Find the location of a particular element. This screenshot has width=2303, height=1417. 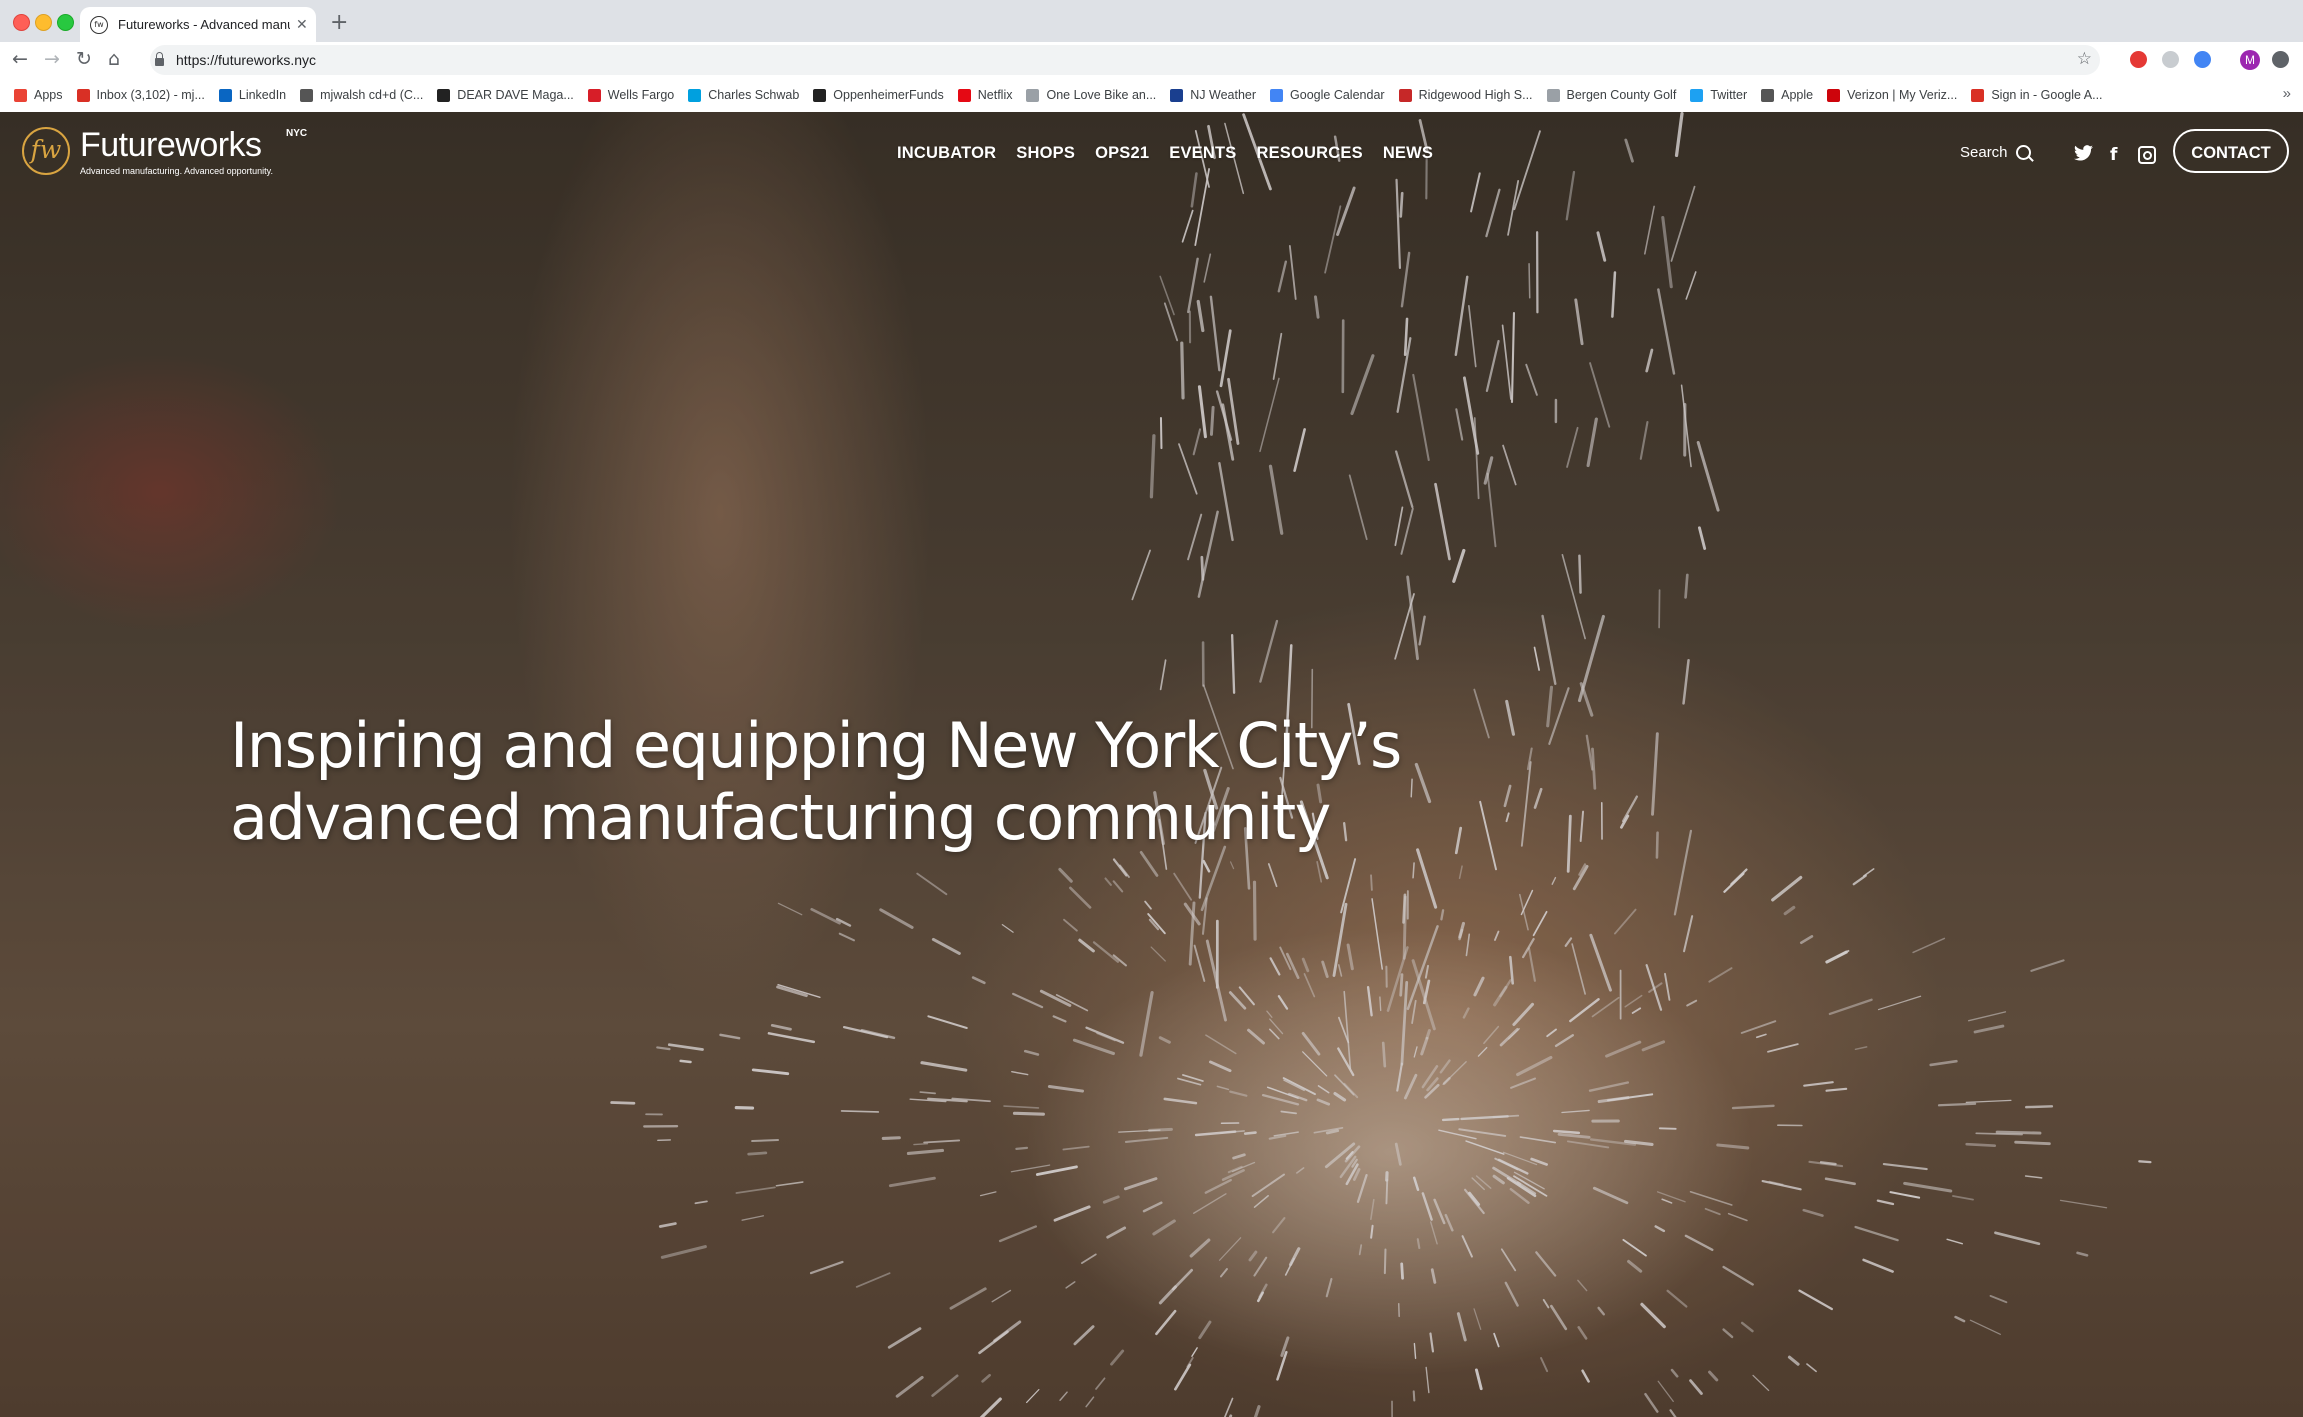

nav-incubator: INCUBATOR is located at coordinates (946, 153).